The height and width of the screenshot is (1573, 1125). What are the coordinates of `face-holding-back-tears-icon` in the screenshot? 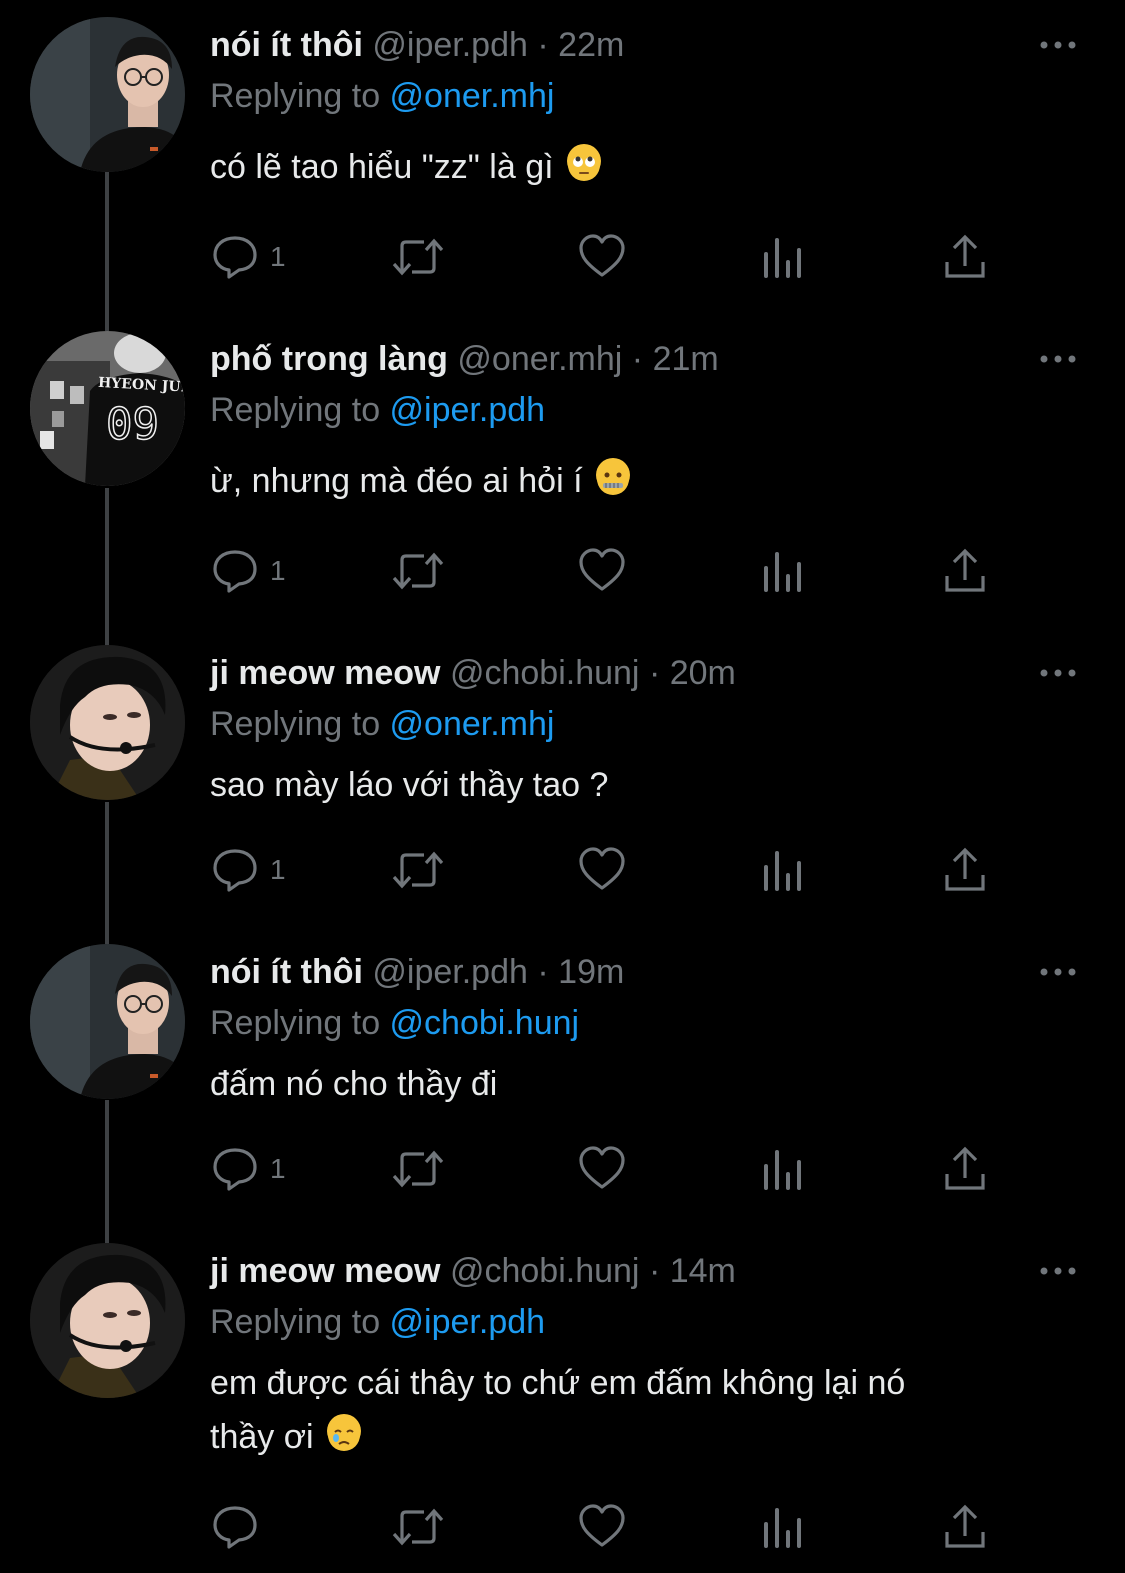 It's located at (344, 1432).